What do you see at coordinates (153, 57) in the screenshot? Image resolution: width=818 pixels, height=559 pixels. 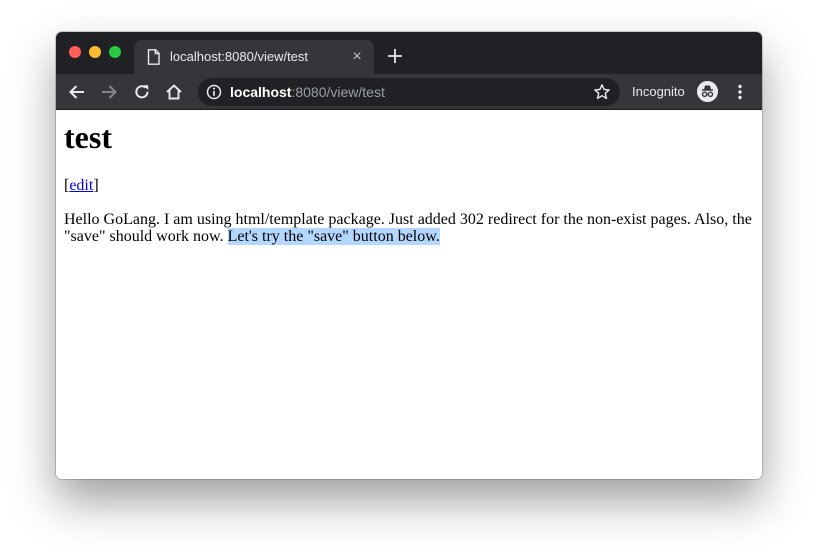 I see `page-icon` at bounding box center [153, 57].